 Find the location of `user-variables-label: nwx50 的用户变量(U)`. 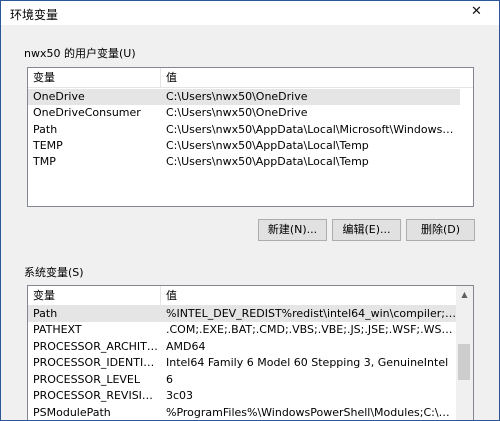

user-variables-label: nwx50 的用户变量(U) is located at coordinates (80, 53).